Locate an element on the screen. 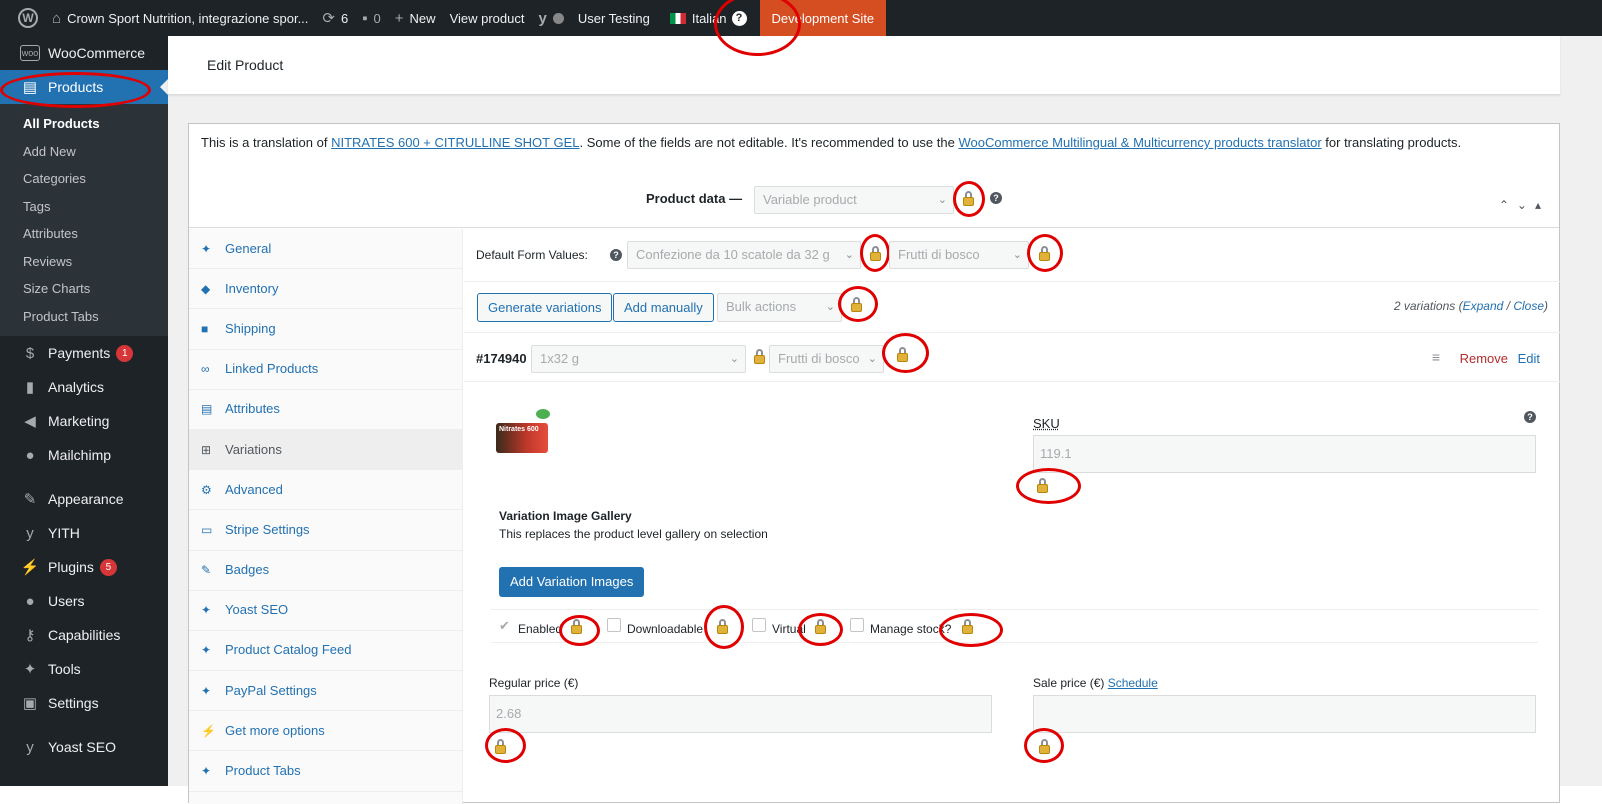  menu-plugins: ⚡ Plugins 5 is located at coordinates (84, 567).